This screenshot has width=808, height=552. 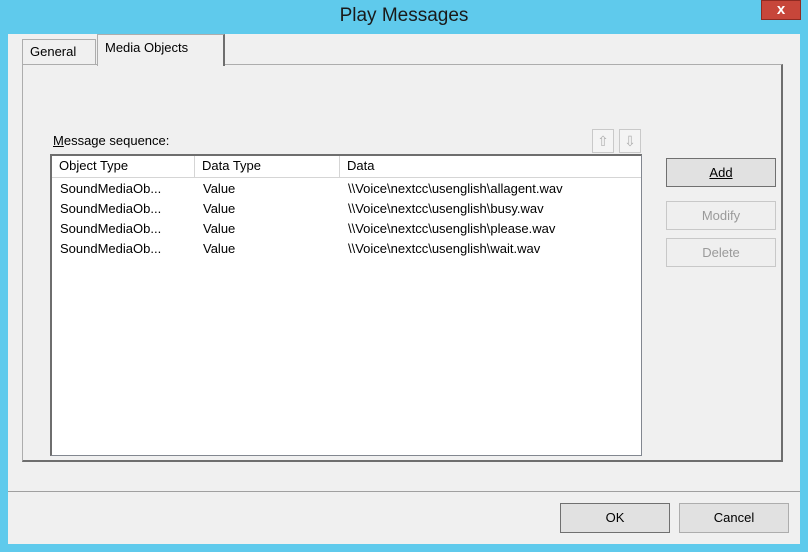 What do you see at coordinates (123, 166) in the screenshot?
I see `column-header-object-type: Object Type` at bounding box center [123, 166].